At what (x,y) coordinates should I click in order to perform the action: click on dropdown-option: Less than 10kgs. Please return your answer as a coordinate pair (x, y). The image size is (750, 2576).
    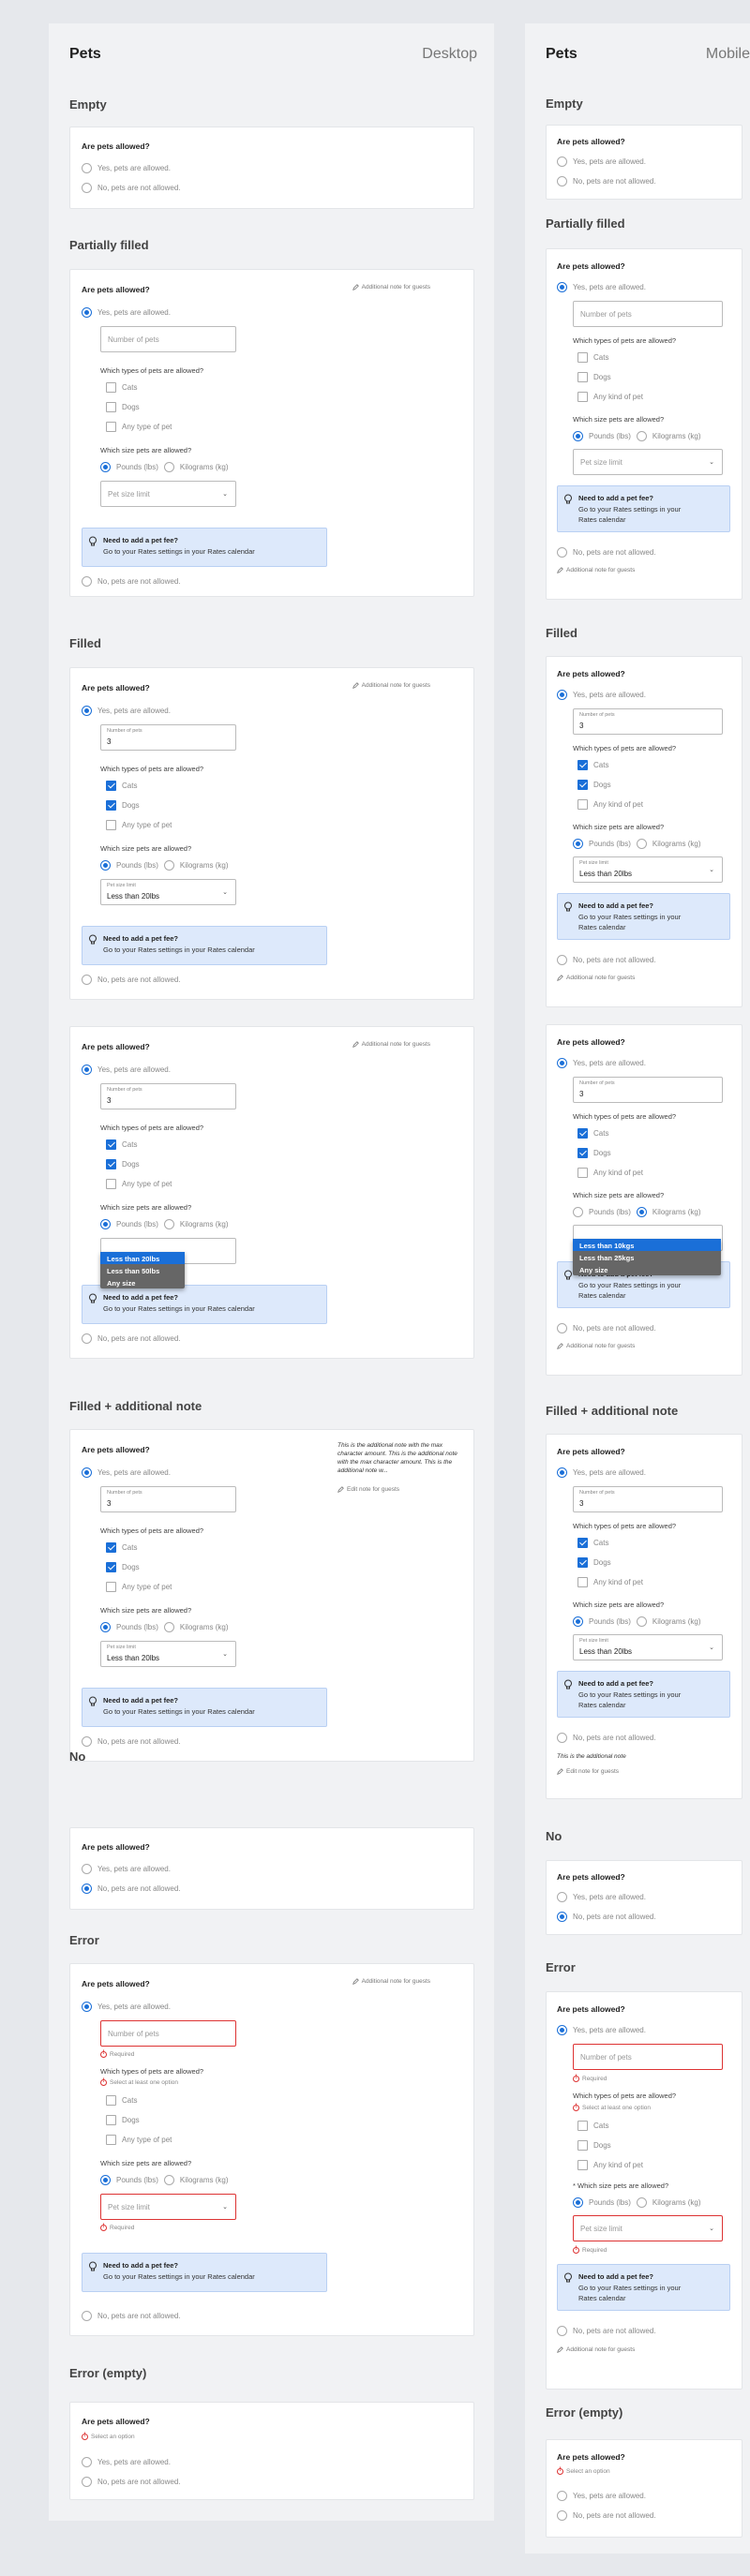
    Looking at the image, I should click on (647, 1245).